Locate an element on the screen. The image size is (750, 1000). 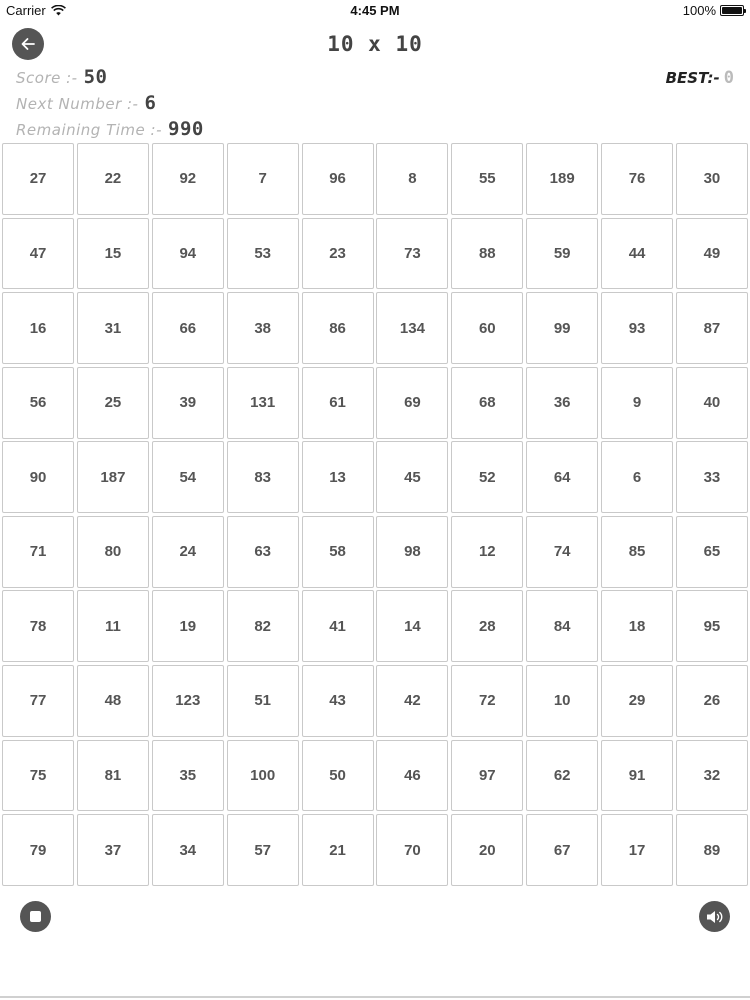
grid-cell: 74 is located at coordinates (562, 551).